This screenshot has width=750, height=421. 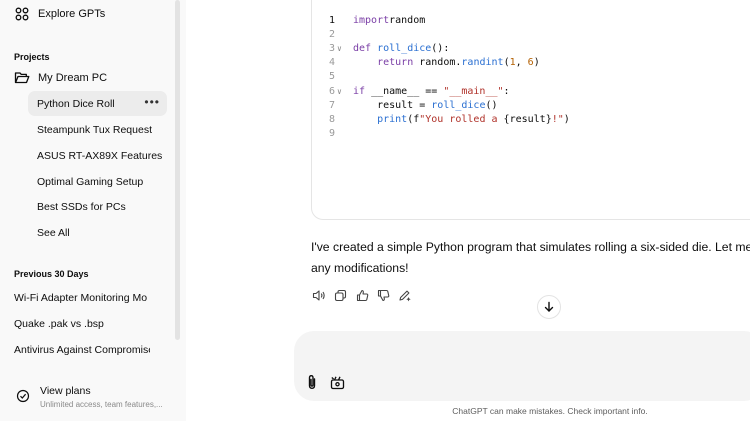 I want to click on explore-gpts-item: Explore GPTs, so click(x=59, y=14).